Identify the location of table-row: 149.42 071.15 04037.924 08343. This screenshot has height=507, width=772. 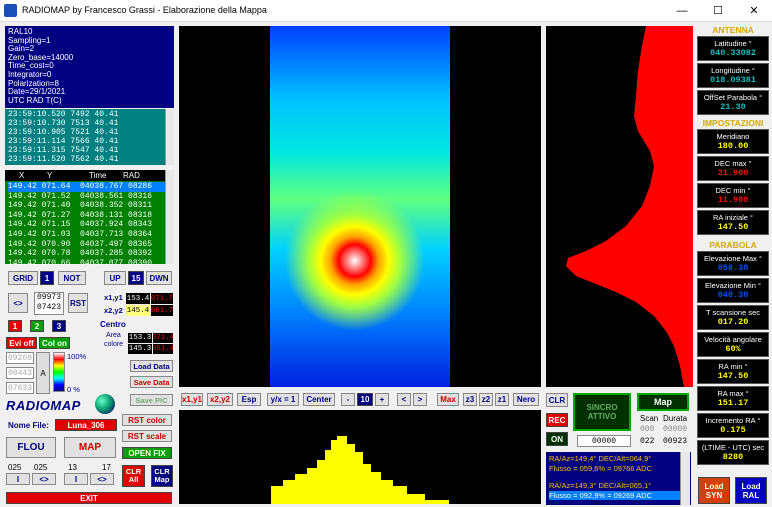
(86, 225).